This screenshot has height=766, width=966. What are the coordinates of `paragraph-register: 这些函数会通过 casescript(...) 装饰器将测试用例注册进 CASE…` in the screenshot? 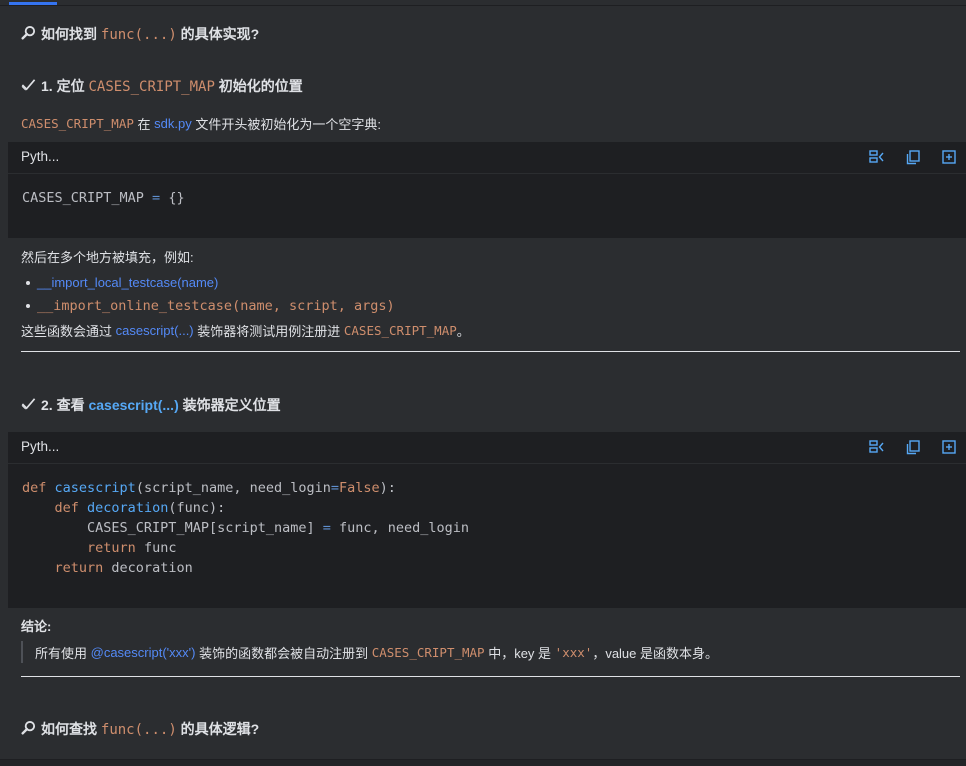 It's located at (245, 330).